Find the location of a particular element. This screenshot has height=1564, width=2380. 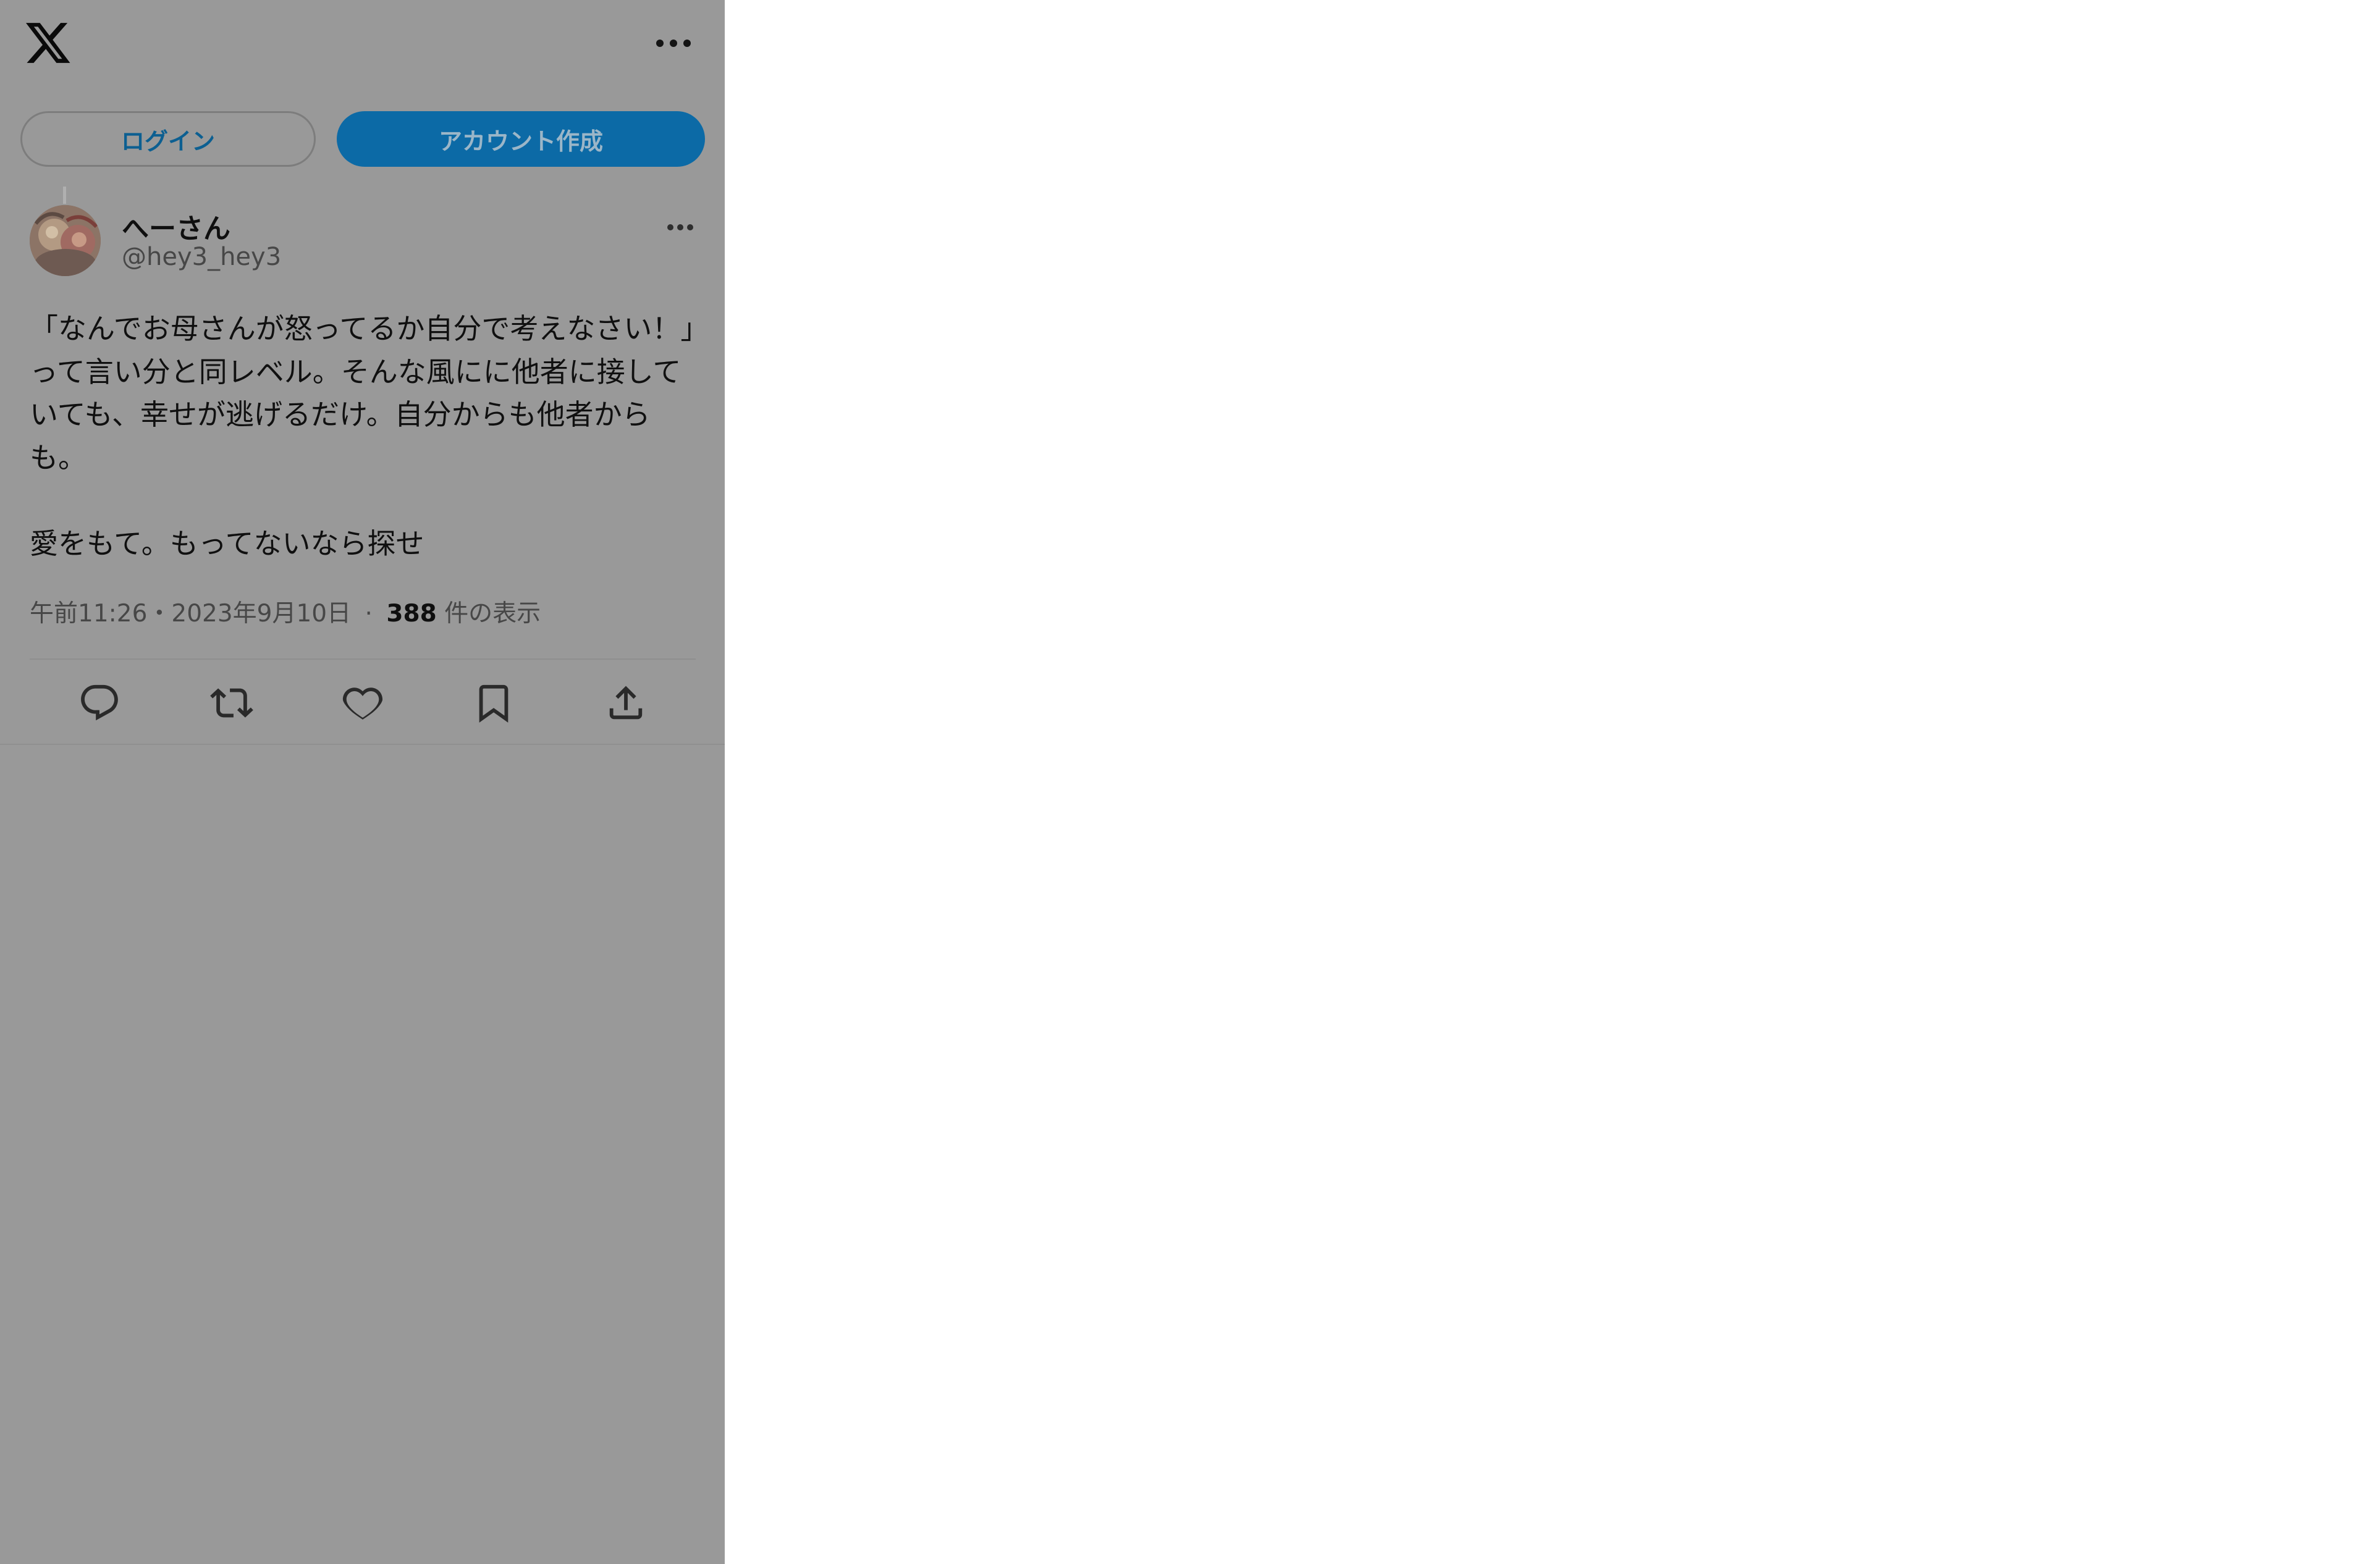

tweet-meta: 午前11:26・2023年9月10日 · 388 件の表示 is located at coordinates (286, 611).